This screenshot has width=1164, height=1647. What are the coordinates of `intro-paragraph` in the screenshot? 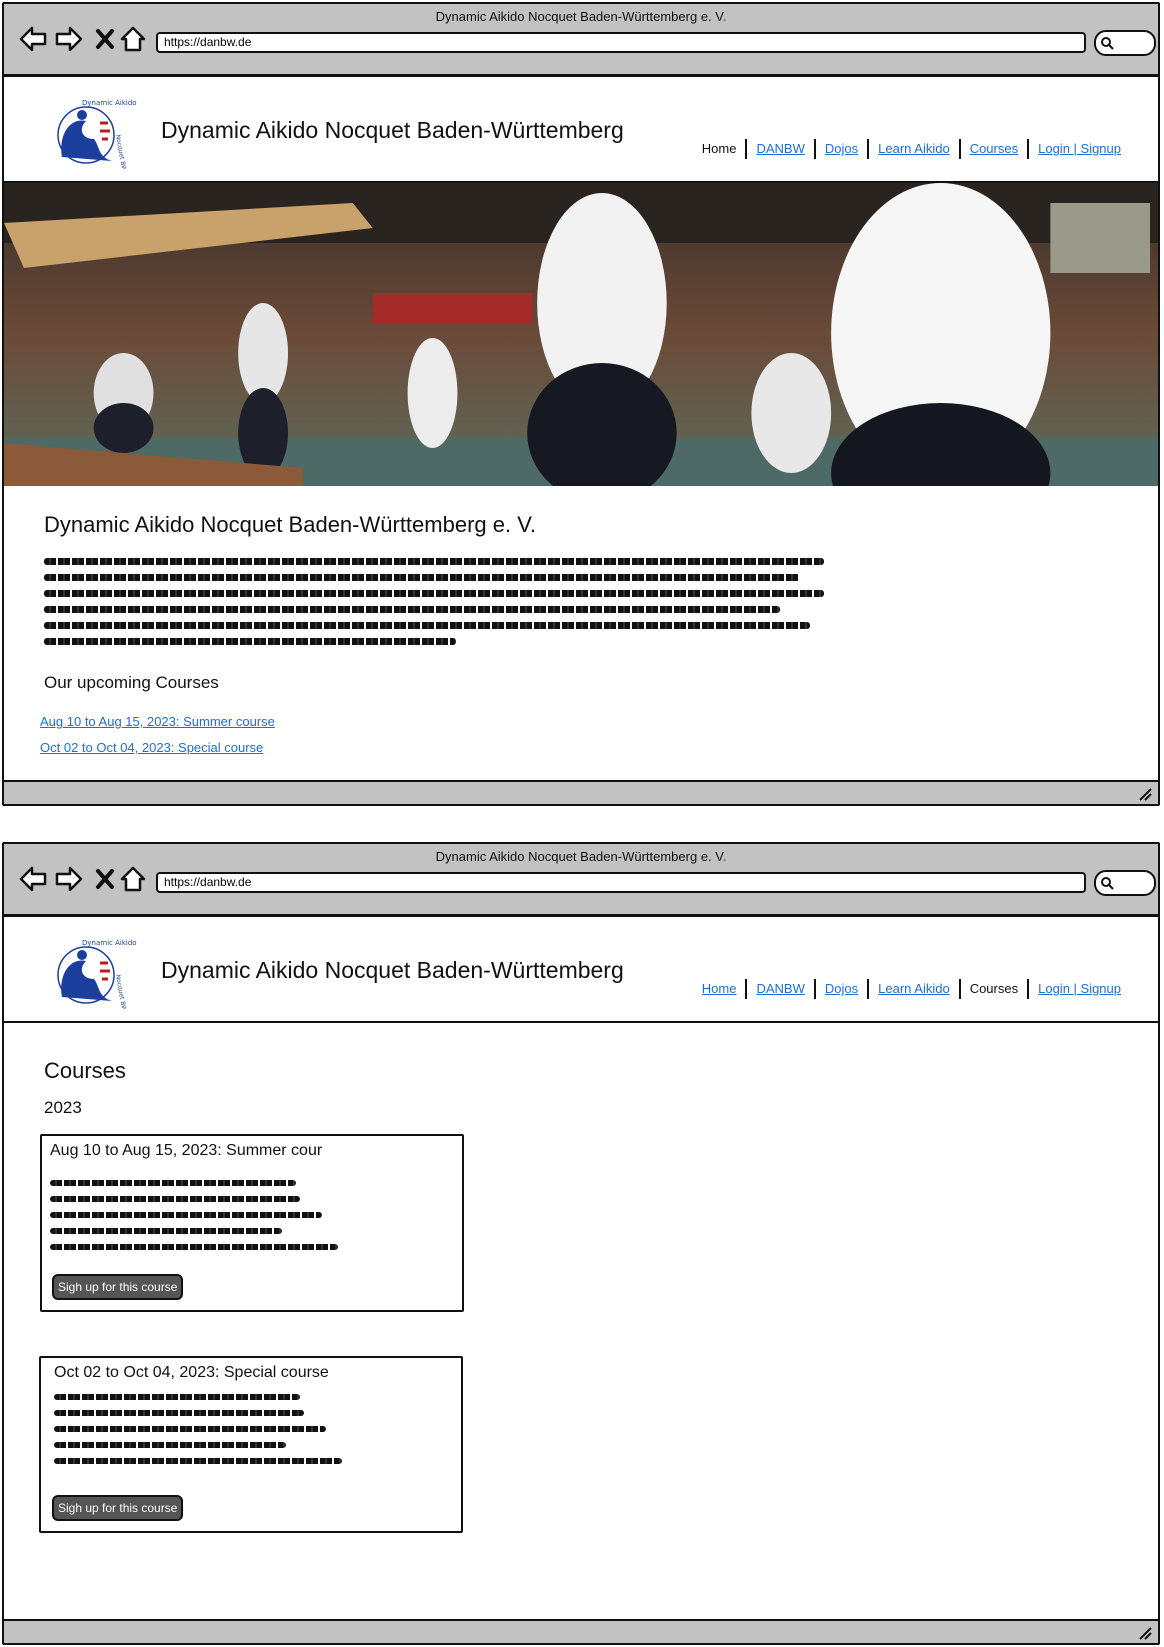 It's located at (434, 606).